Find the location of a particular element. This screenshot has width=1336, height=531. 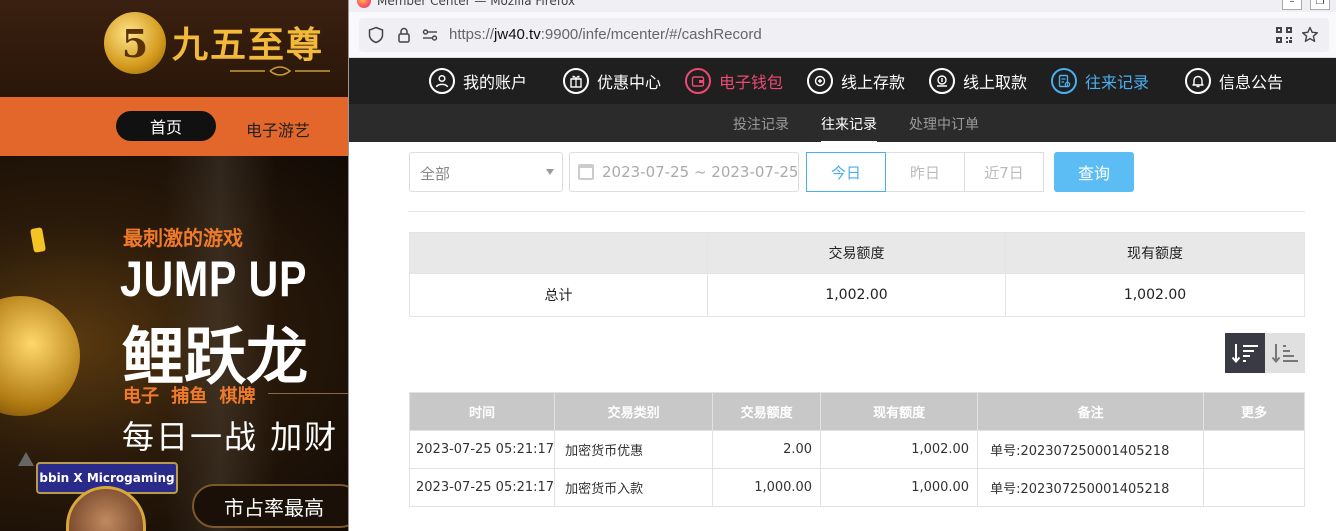

summary-header-amount: 交易额度 is located at coordinates (856, 253).